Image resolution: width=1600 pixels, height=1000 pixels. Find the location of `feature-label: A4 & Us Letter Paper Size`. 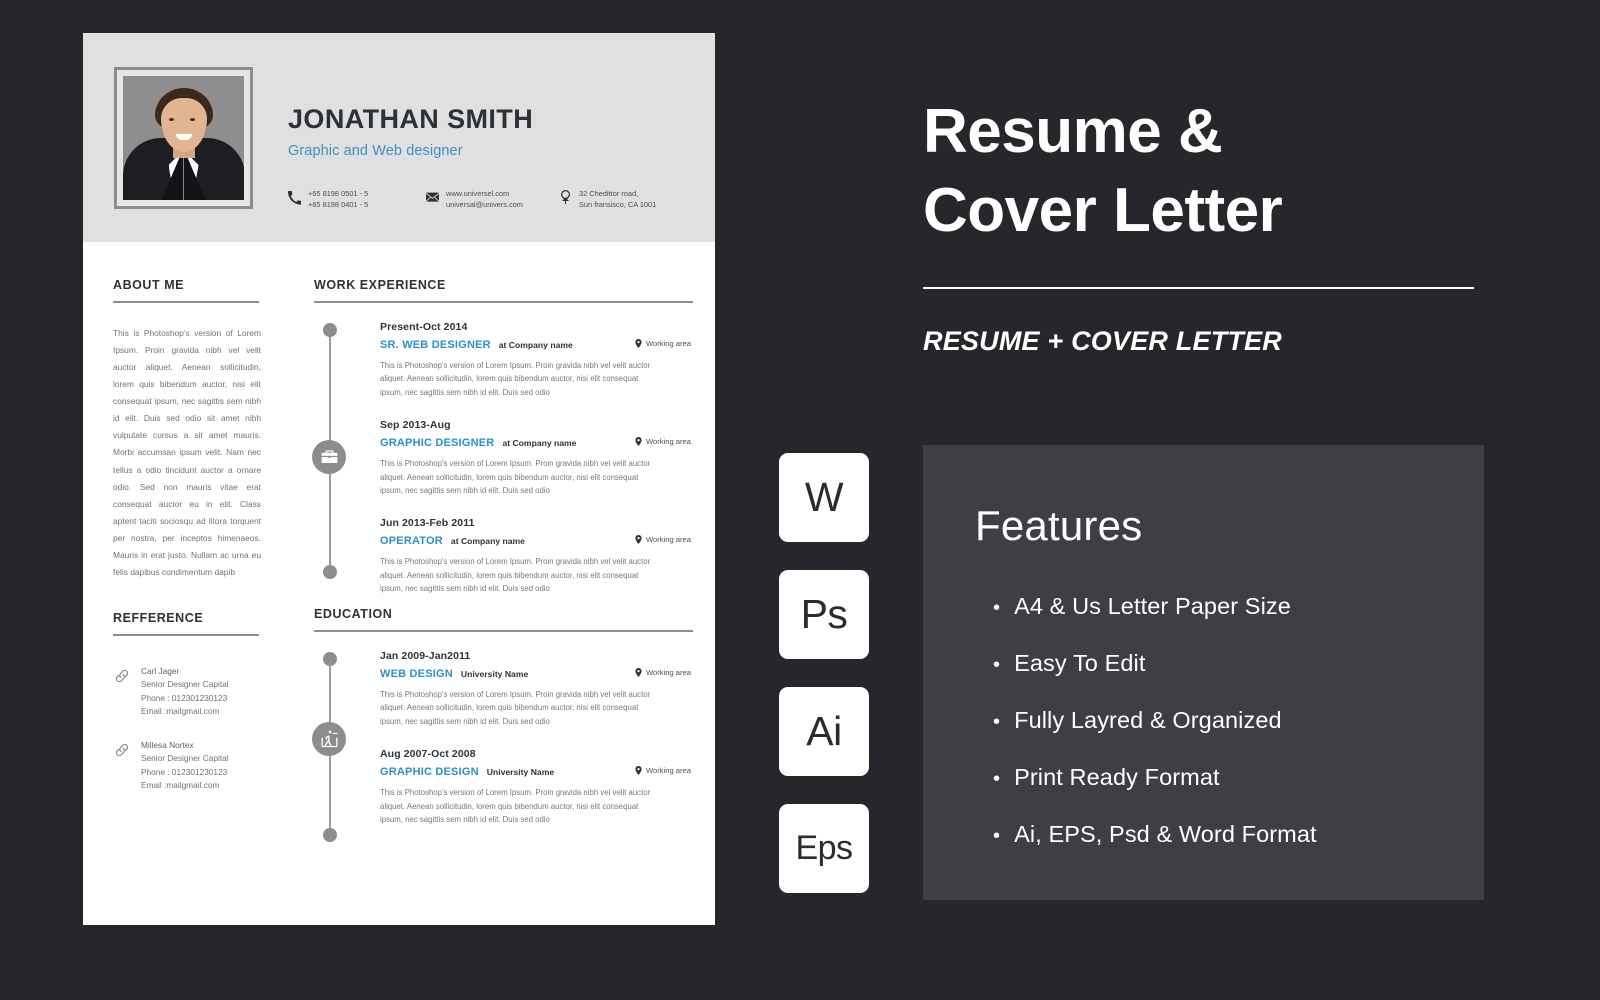

feature-label: A4 & Us Letter Paper Size is located at coordinates (1152, 606).